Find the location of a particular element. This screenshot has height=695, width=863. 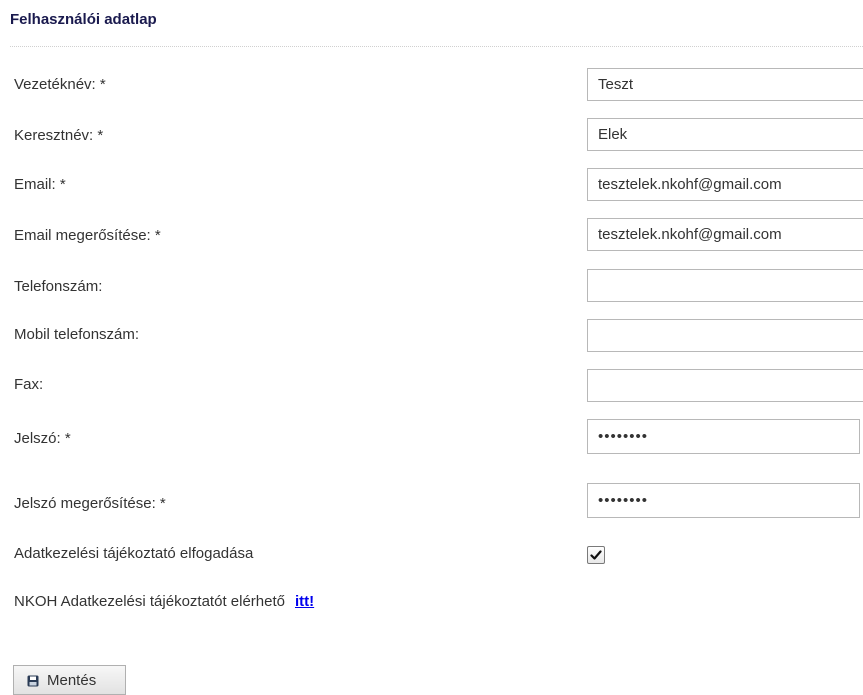

floppy-disk-icon is located at coordinates (33, 680).